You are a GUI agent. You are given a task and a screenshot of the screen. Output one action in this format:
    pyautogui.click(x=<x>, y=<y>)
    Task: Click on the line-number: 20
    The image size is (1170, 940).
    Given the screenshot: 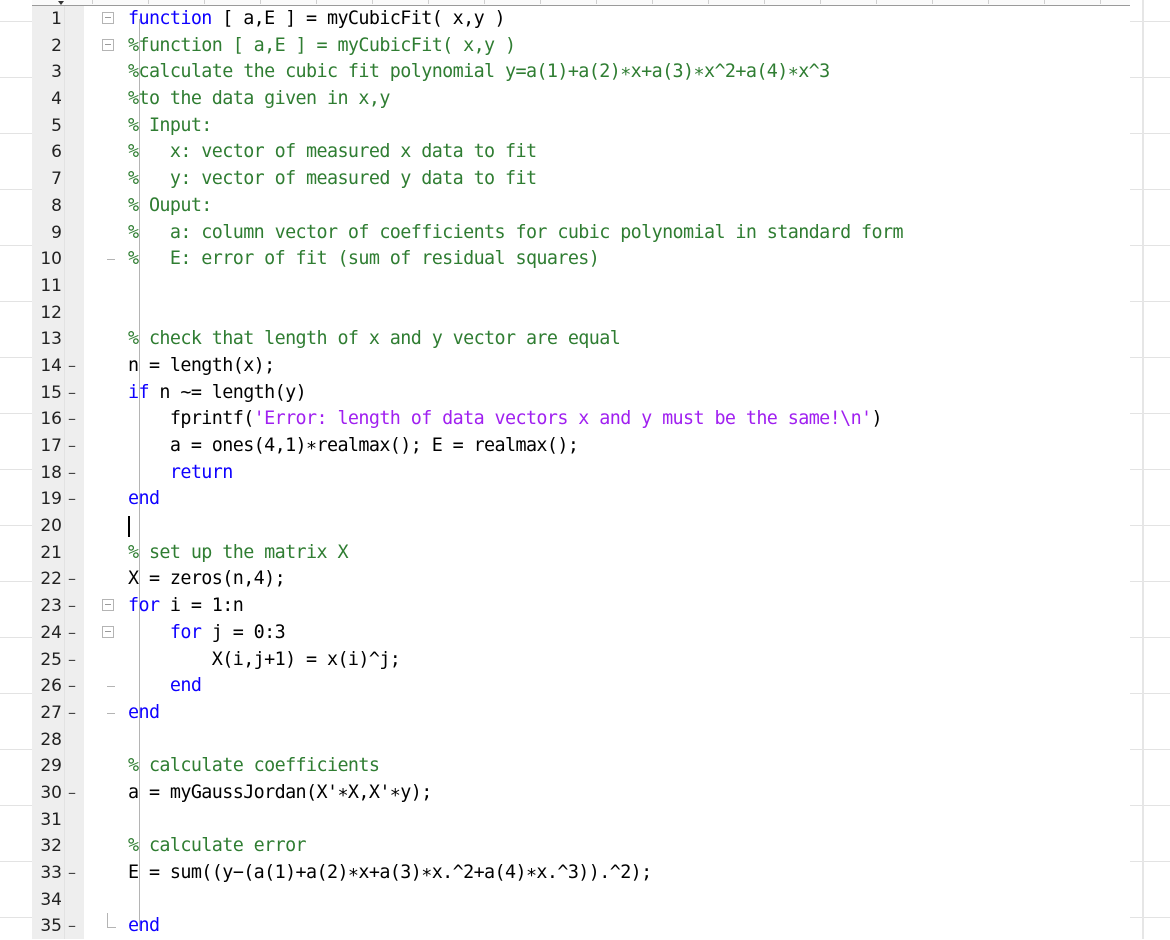 What is the action you would take?
    pyautogui.click(x=47, y=526)
    